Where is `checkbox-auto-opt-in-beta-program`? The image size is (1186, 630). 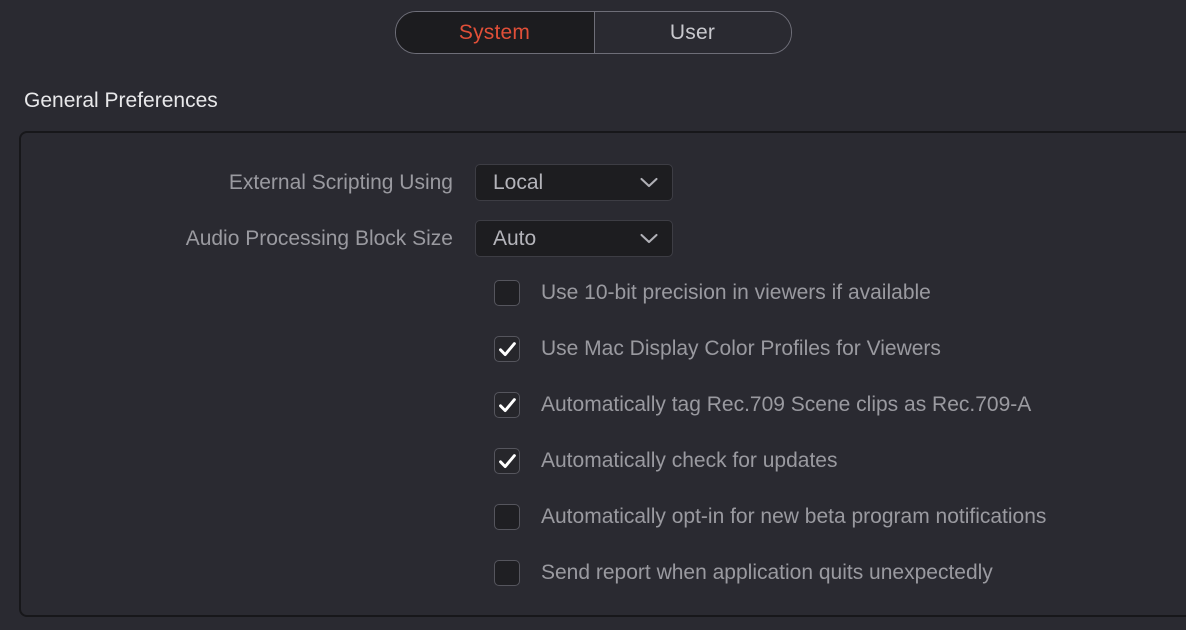
checkbox-auto-opt-in-beta-program is located at coordinates (507, 517).